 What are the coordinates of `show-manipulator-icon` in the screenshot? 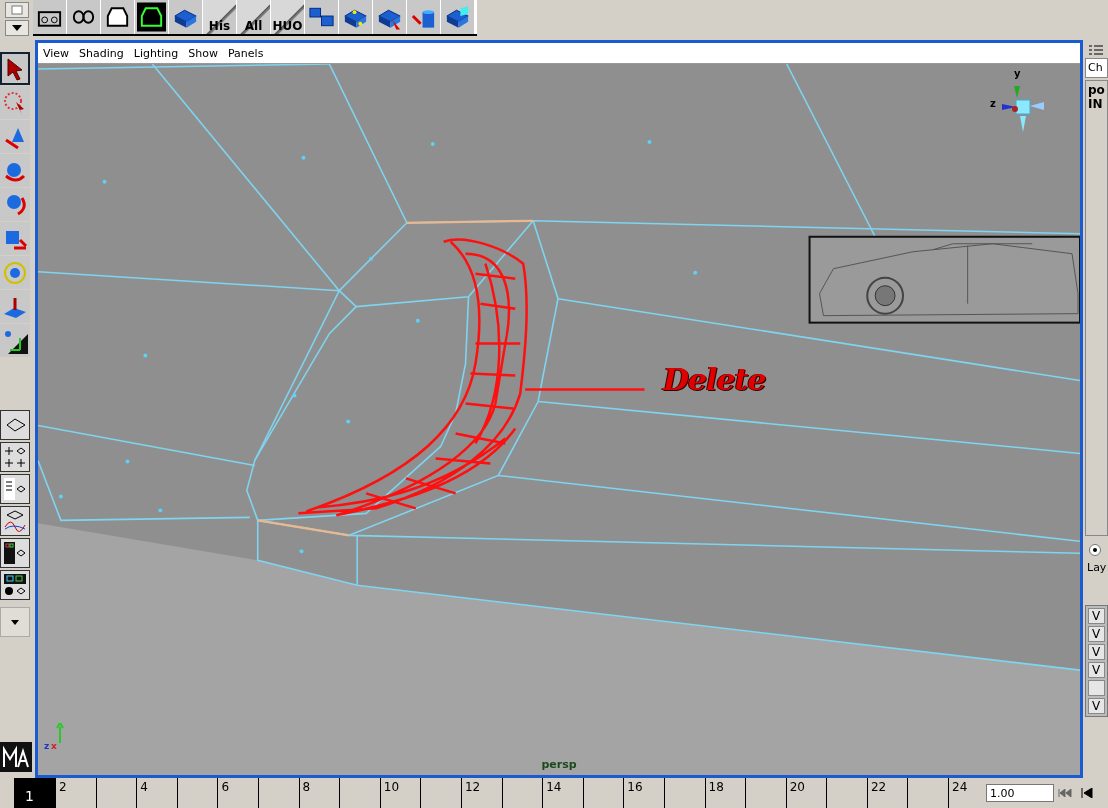 It's located at (15, 340).